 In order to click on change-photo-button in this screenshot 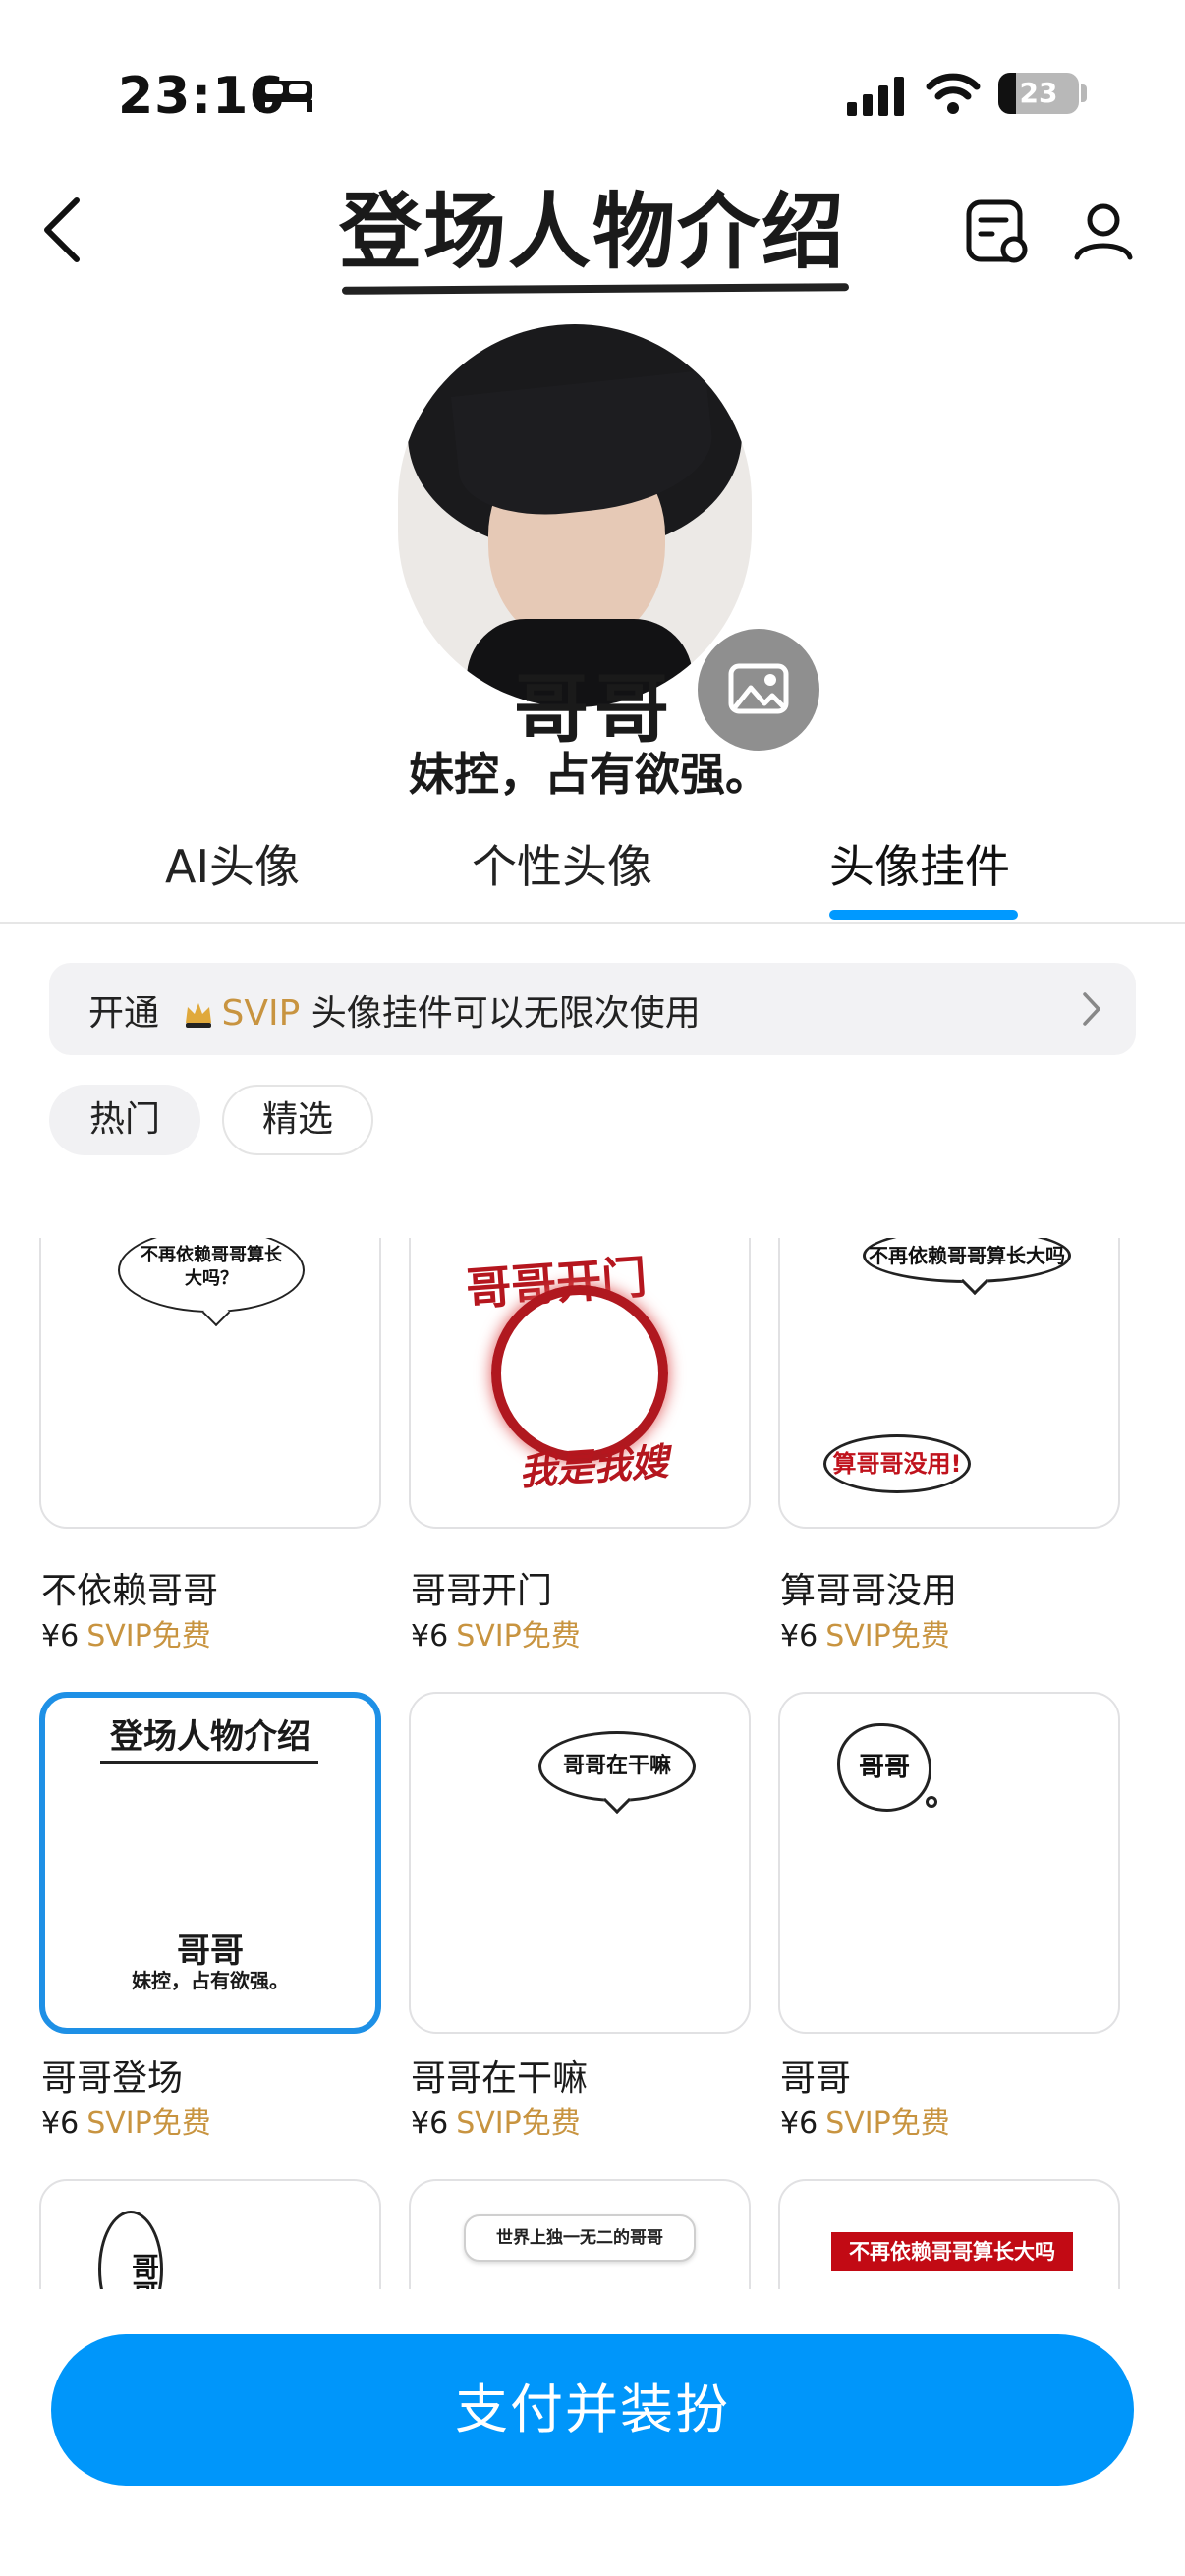, I will do `click(759, 690)`.